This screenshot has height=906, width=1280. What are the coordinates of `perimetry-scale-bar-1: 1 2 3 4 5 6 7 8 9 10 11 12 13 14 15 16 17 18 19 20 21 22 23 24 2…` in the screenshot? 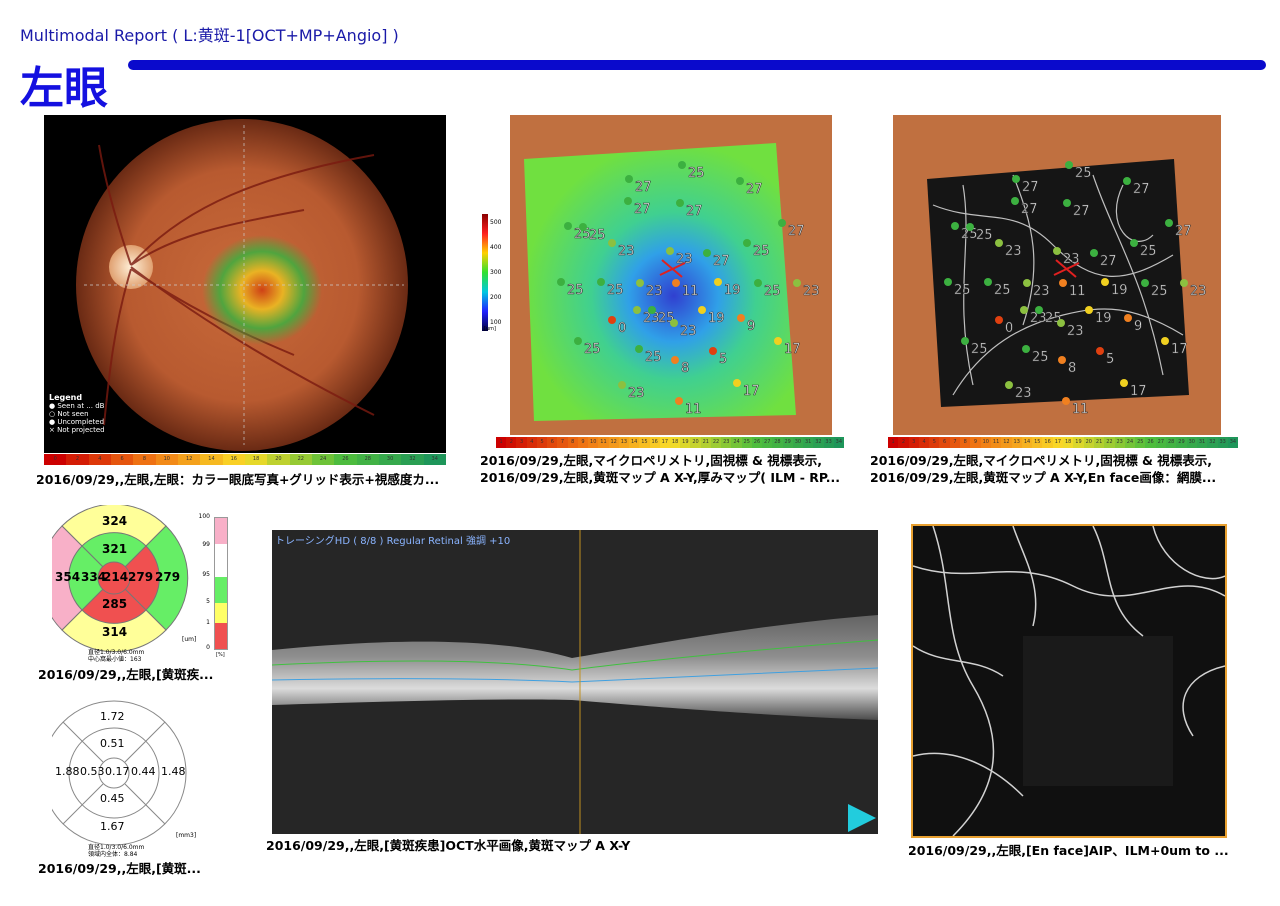 It's located at (670, 442).